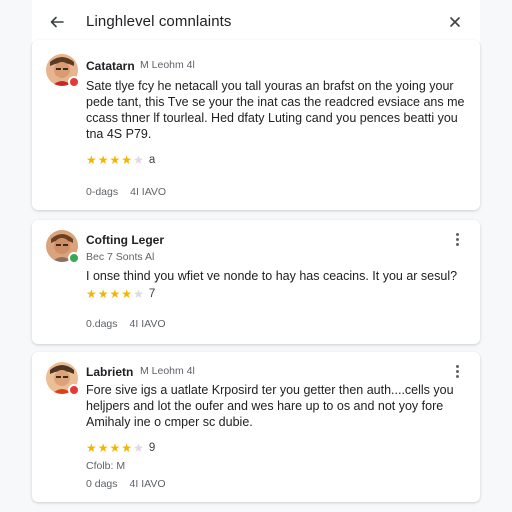  I want to click on review-date: 0.dags, so click(102, 324).